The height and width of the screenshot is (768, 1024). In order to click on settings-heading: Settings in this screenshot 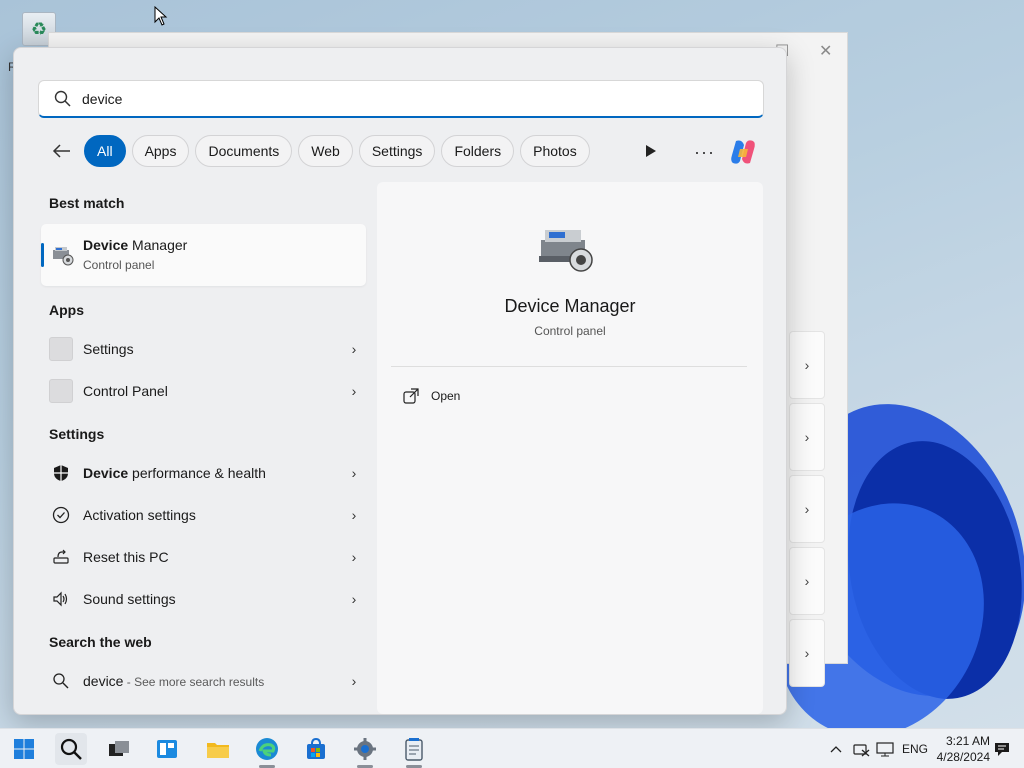, I will do `click(77, 434)`.